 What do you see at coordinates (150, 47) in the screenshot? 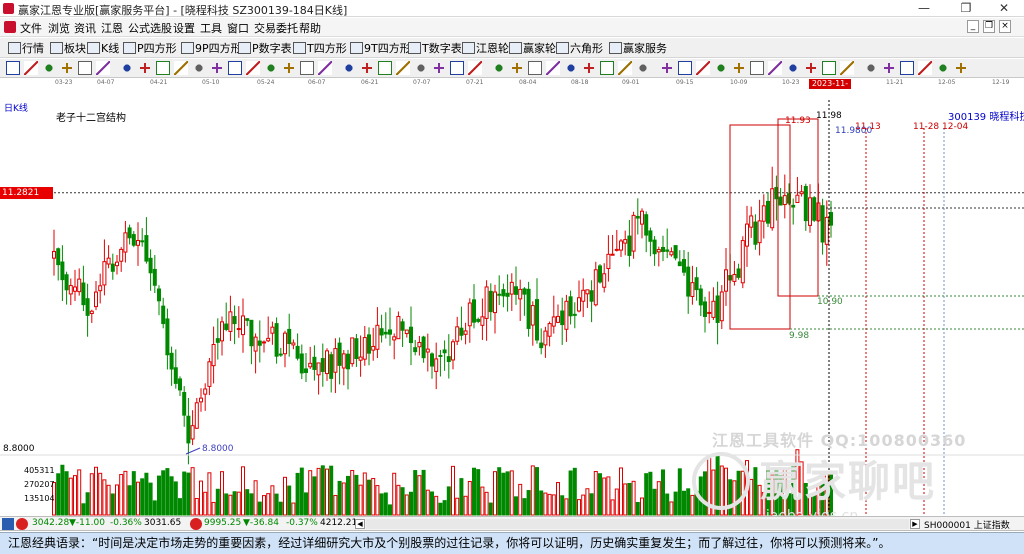
I see `toolbar-button-3: P四方形` at bounding box center [150, 47].